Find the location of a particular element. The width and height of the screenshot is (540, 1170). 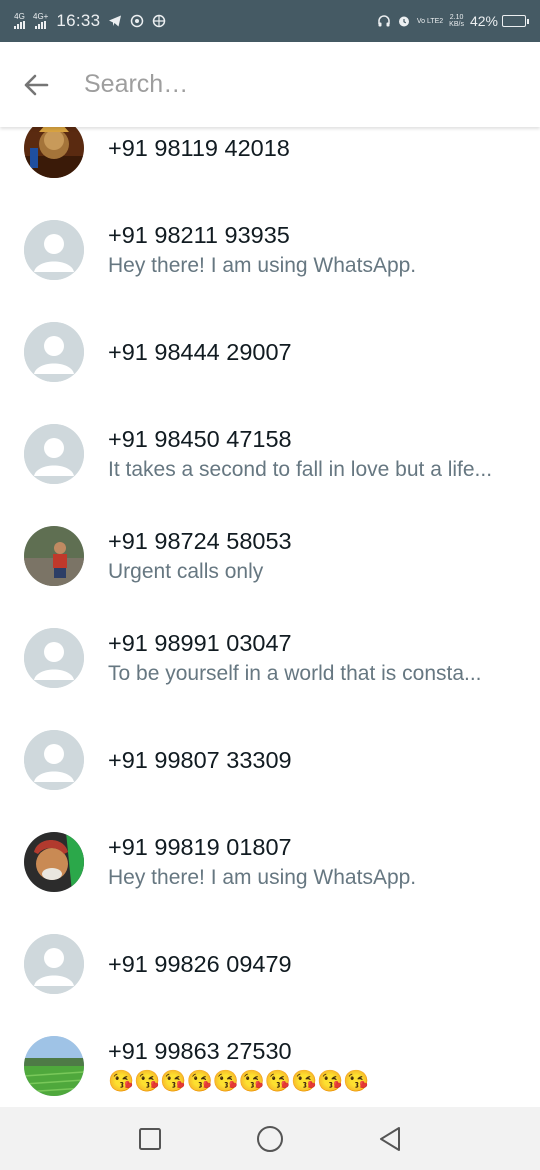

triangle-back-icon is located at coordinates (390, 1138).